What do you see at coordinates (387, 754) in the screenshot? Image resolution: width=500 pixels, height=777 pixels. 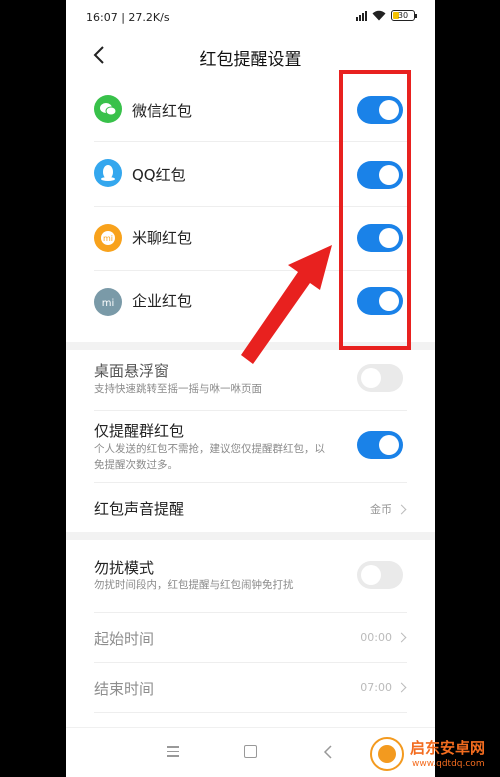 I see `watermark-logo` at bounding box center [387, 754].